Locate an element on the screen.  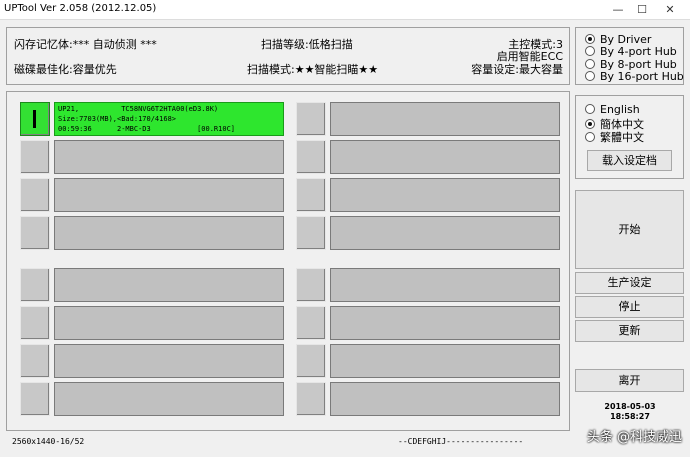
maximize-button: ☐ is located at coordinates (642, 9).